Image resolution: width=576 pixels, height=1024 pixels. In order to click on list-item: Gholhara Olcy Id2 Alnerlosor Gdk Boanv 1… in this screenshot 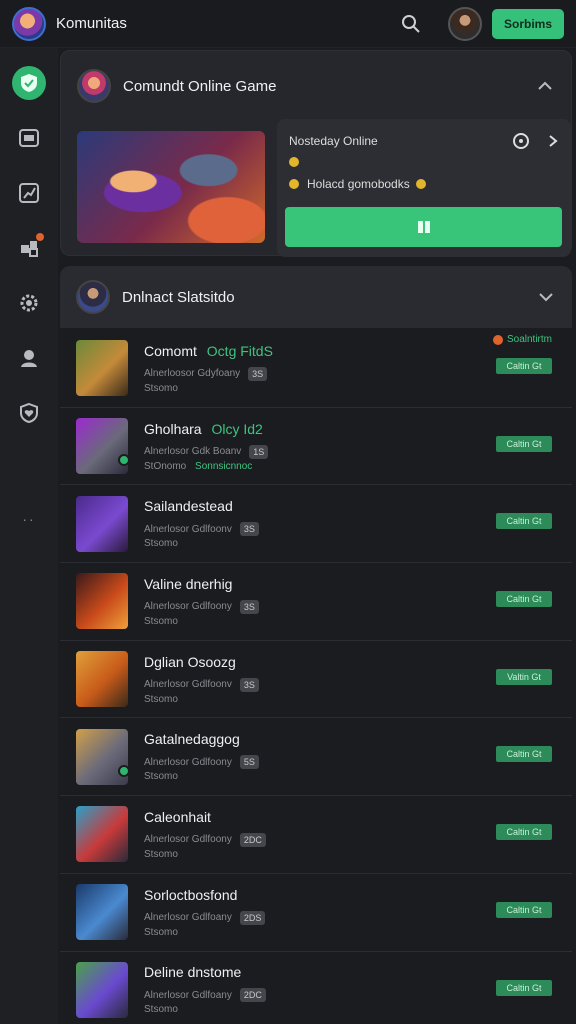, I will do `click(316, 447)`.